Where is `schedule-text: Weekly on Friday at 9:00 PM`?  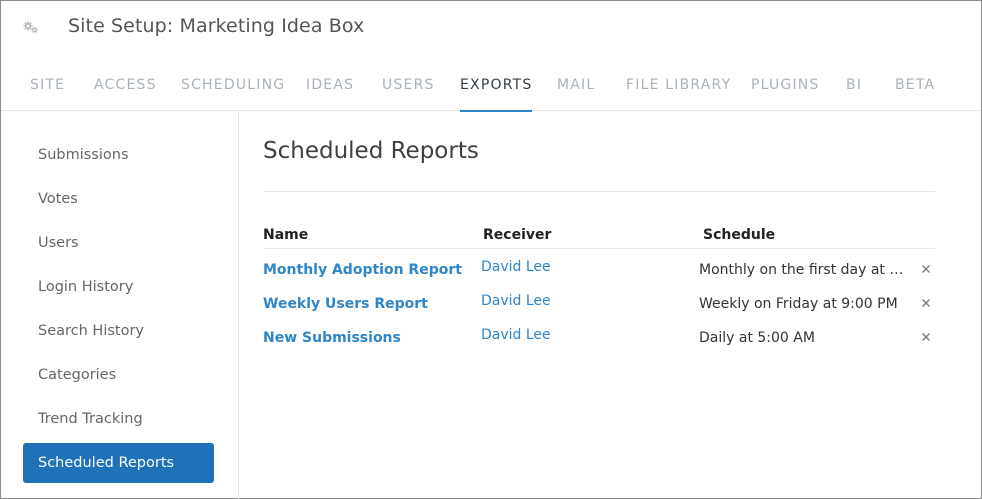 schedule-text: Weekly on Friday at 9:00 PM is located at coordinates (798, 304).